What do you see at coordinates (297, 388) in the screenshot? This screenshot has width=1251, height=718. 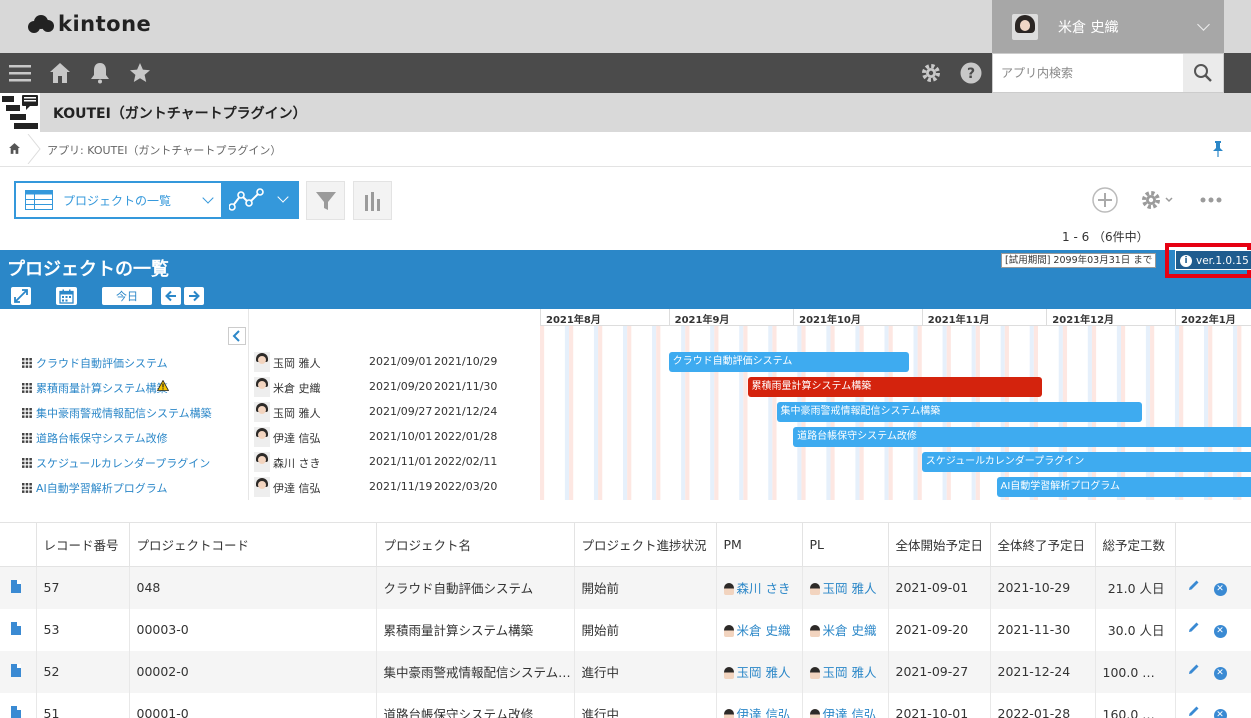 I see `owner-name: 米倉 史織` at bounding box center [297, 388].